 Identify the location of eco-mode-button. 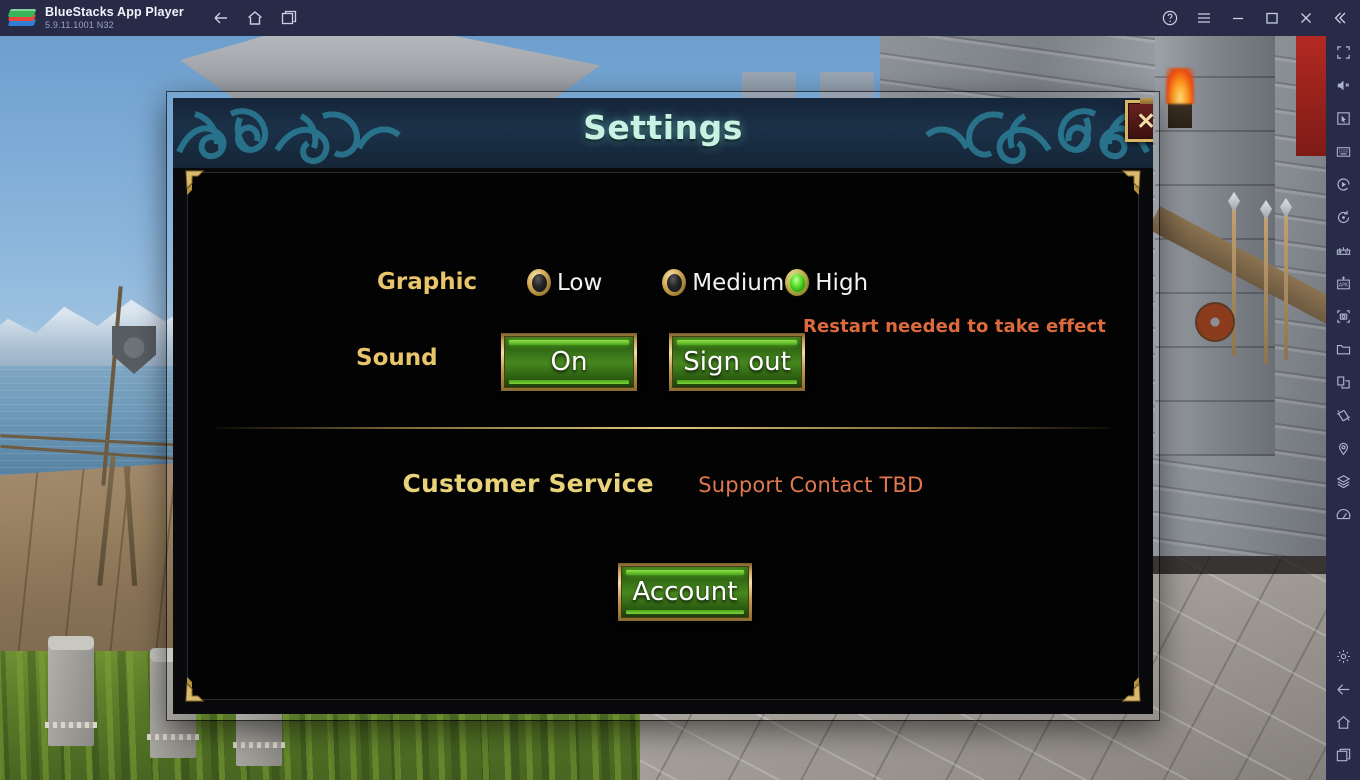
(1343, 481).